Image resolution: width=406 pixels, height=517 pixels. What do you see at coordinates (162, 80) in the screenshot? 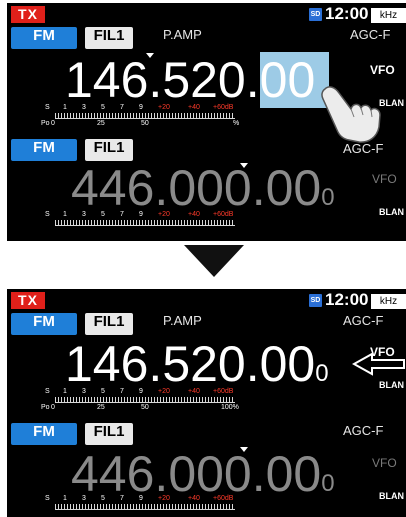
I see `main-frequency-digits: 146.520.` at bounding box center [162, 80].